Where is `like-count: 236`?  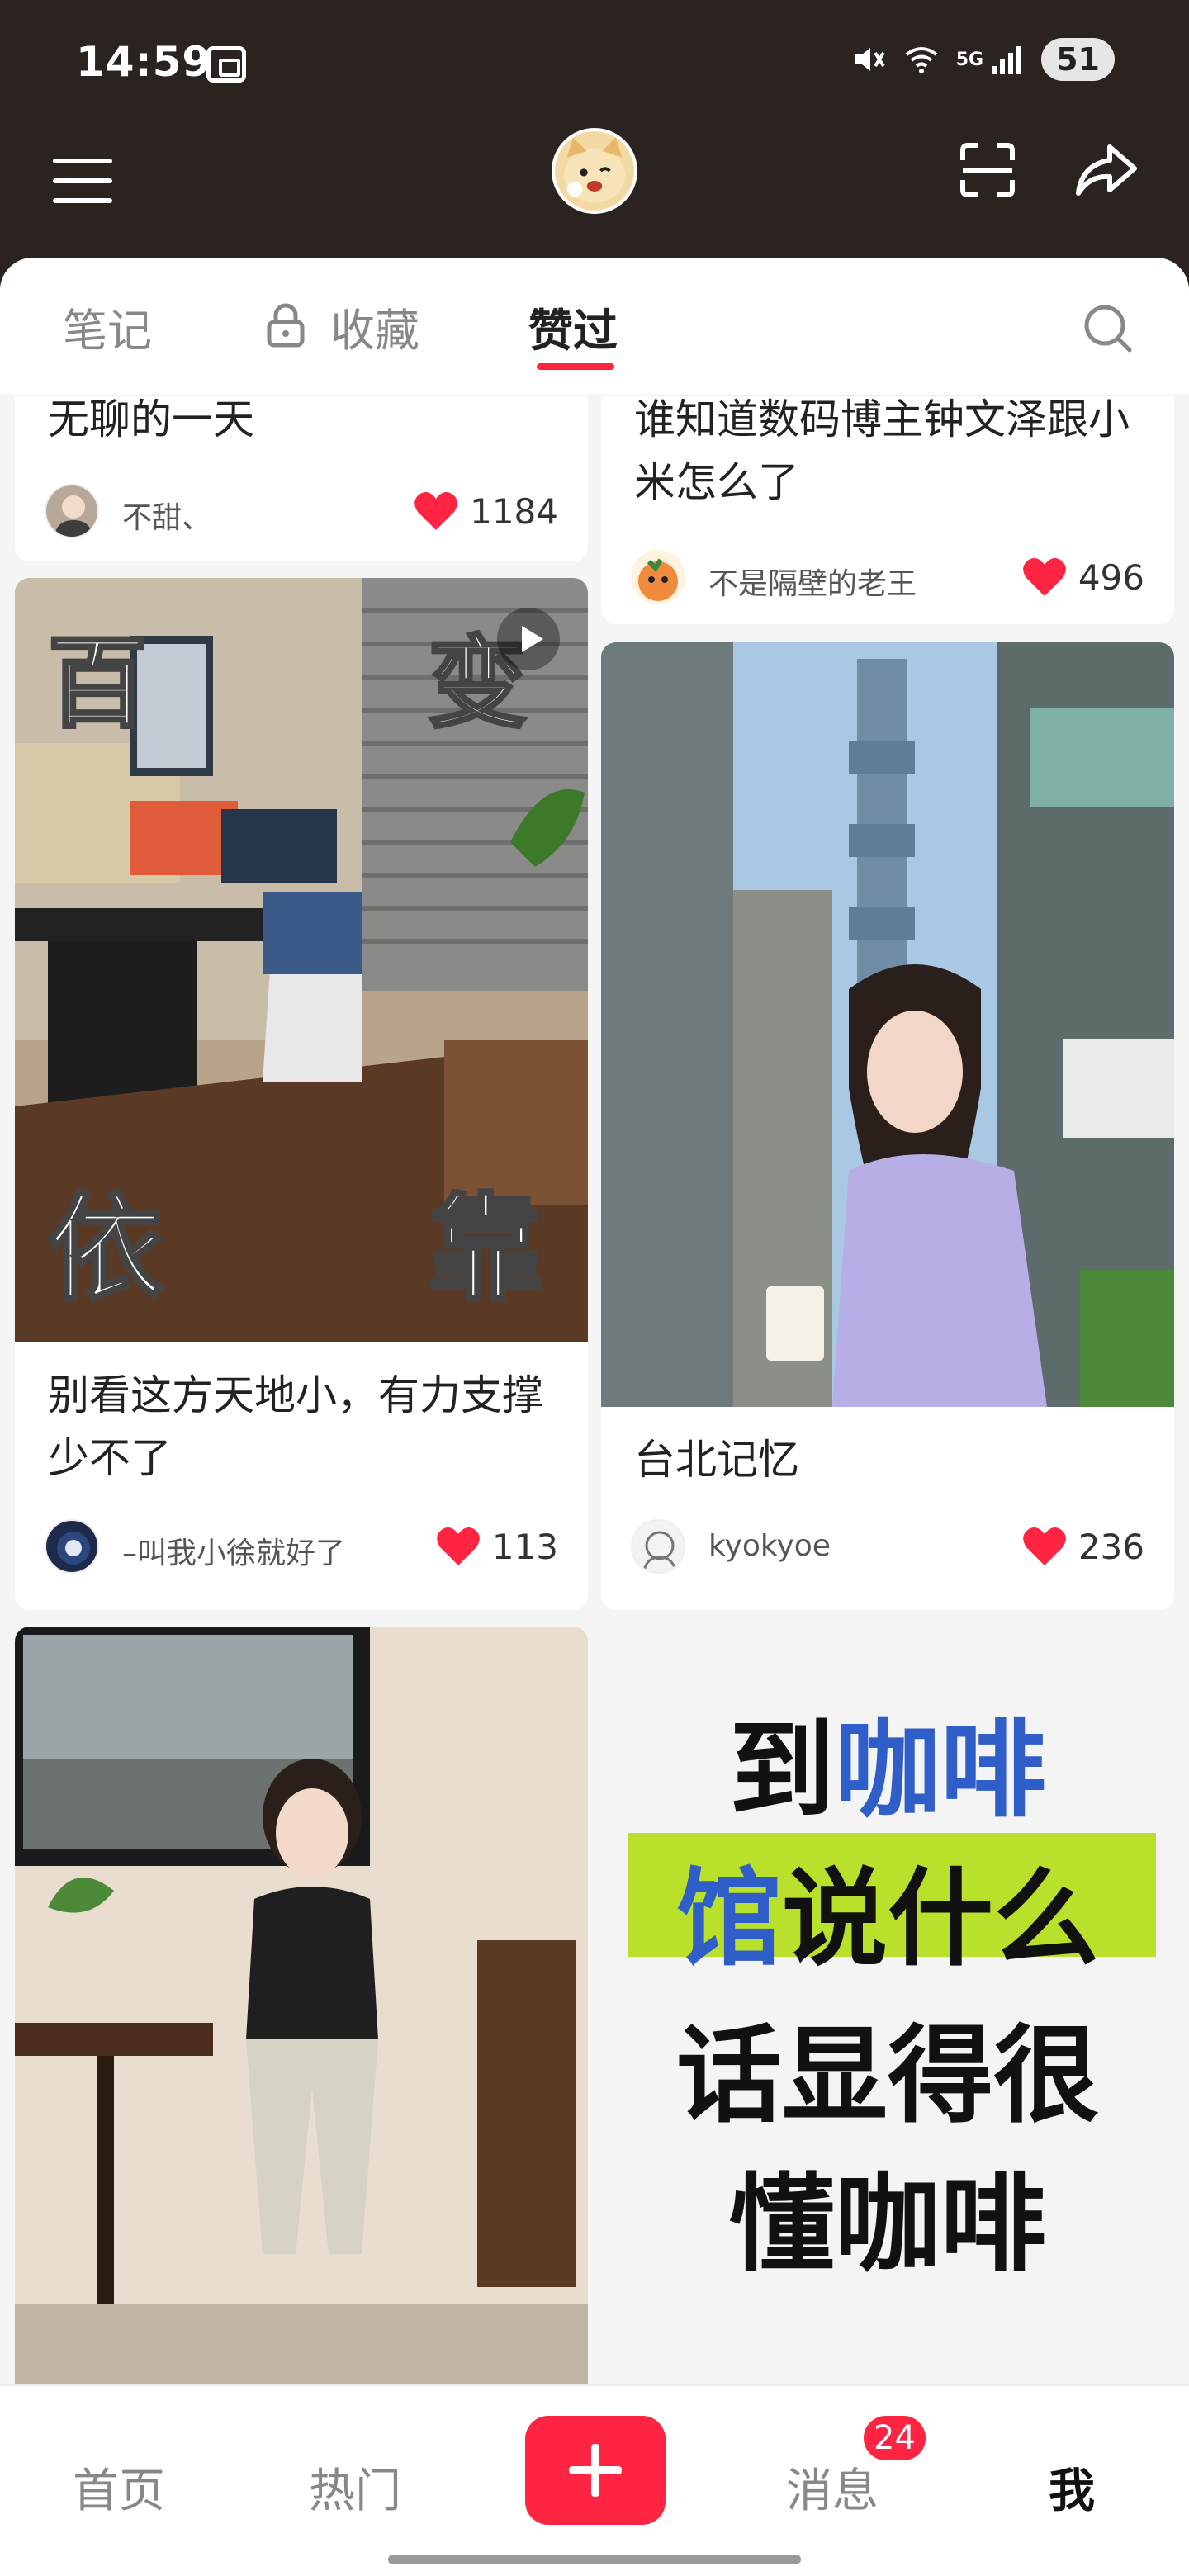
like-count: 236 is located at coordinates (1083, 1546).